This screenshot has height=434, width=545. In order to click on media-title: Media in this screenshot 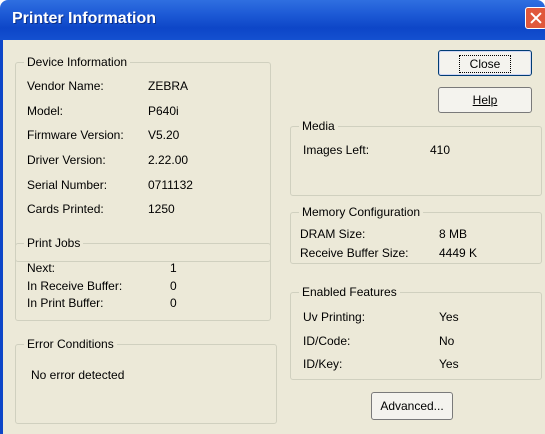, I will do `click(318, 126)`.